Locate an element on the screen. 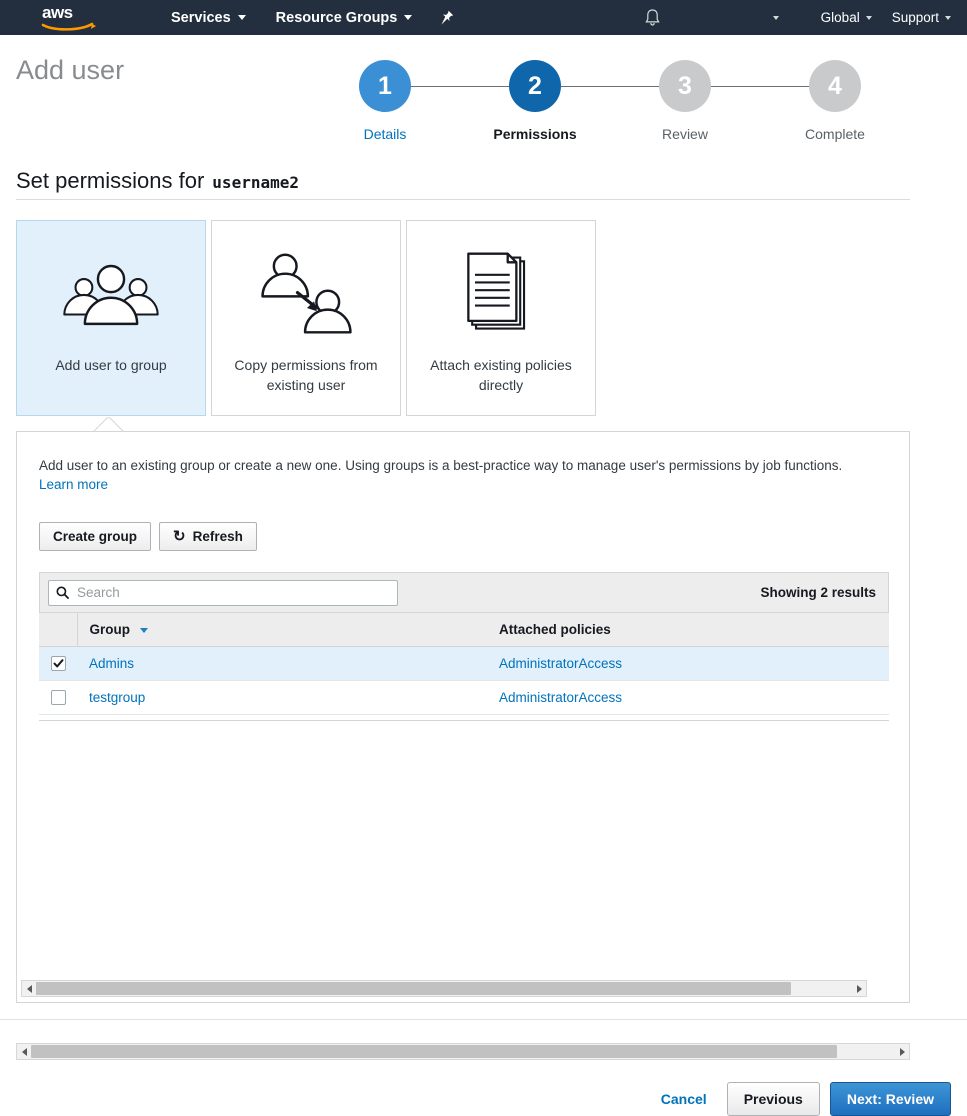 This screenshot has width=967, height=1116. sort-descending-icon is located at coordinates (143, 630).